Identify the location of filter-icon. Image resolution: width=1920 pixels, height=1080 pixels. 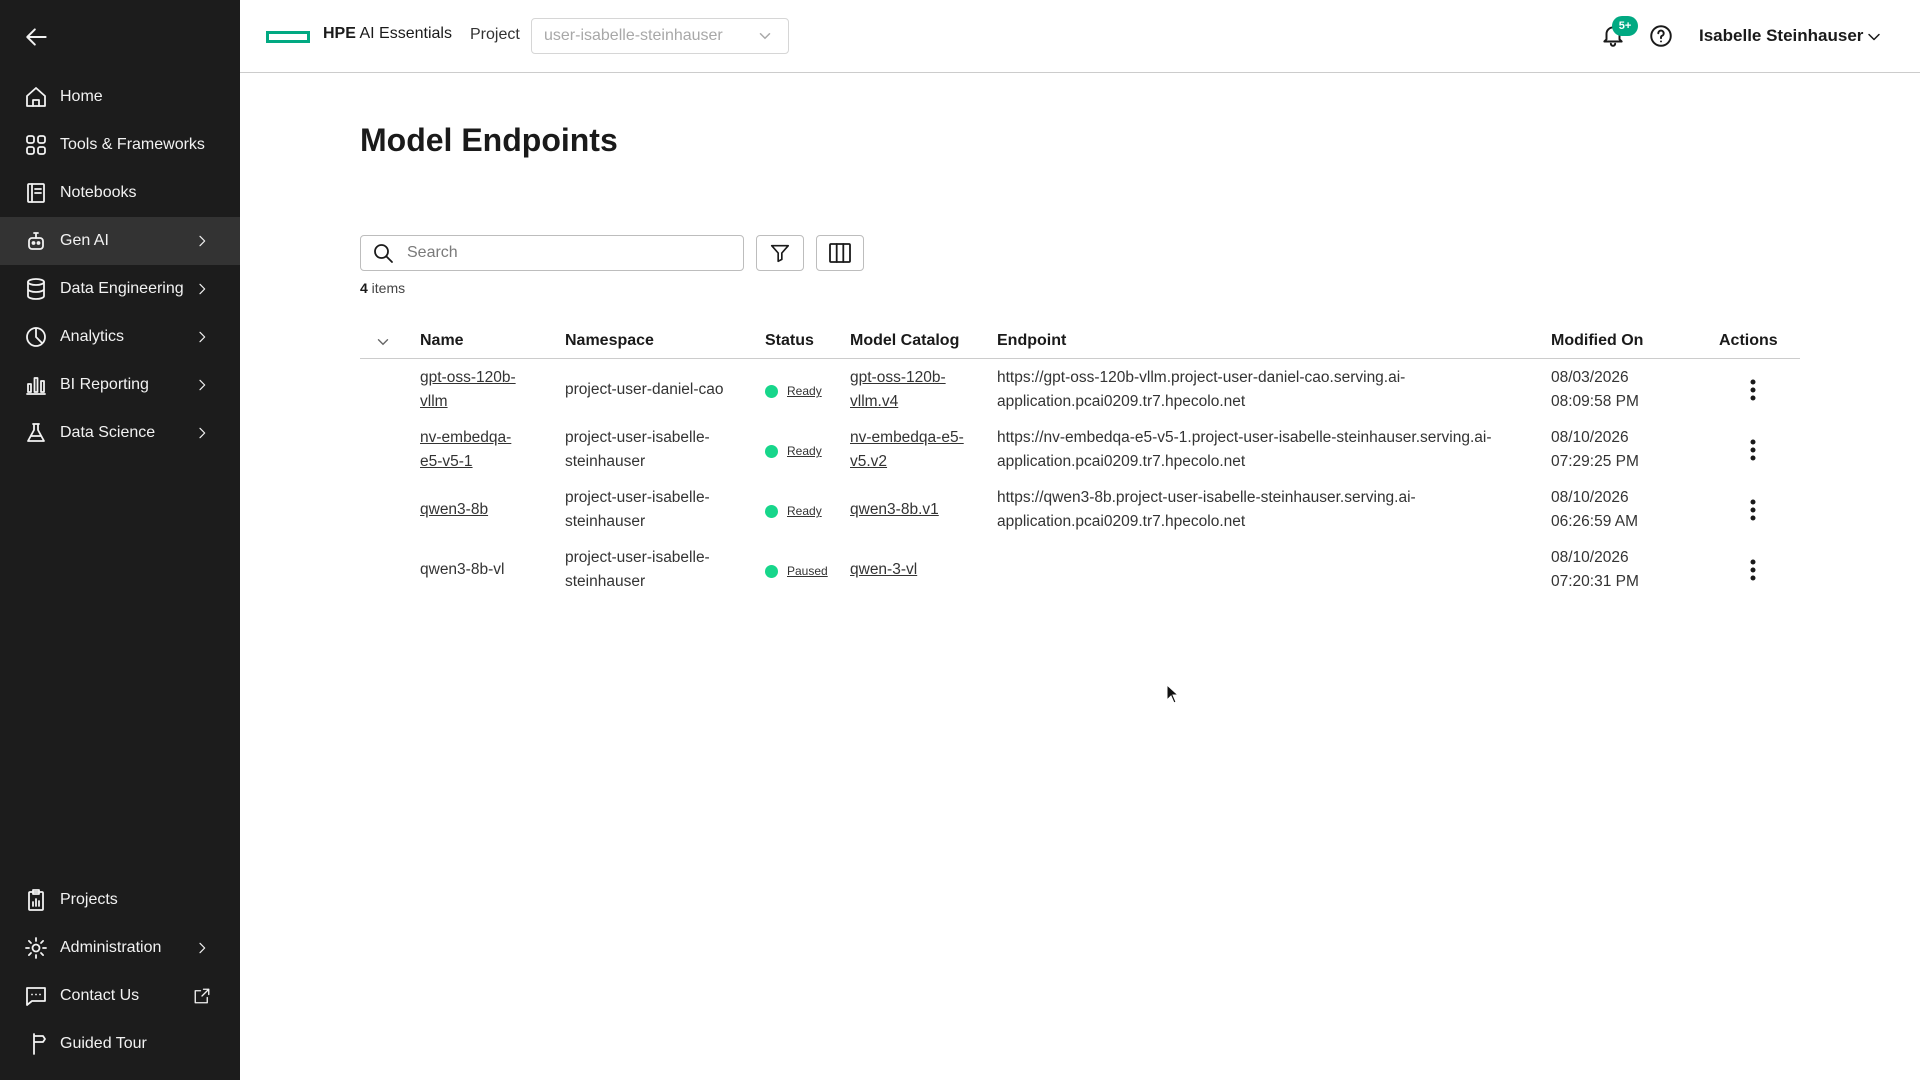
(780, 253).